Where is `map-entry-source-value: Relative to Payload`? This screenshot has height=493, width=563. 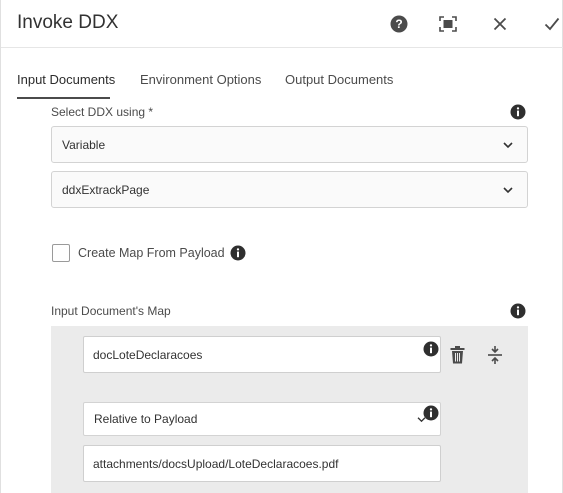
map-entry-source-value: Relative to Payload is located at coordinates (146, 419).